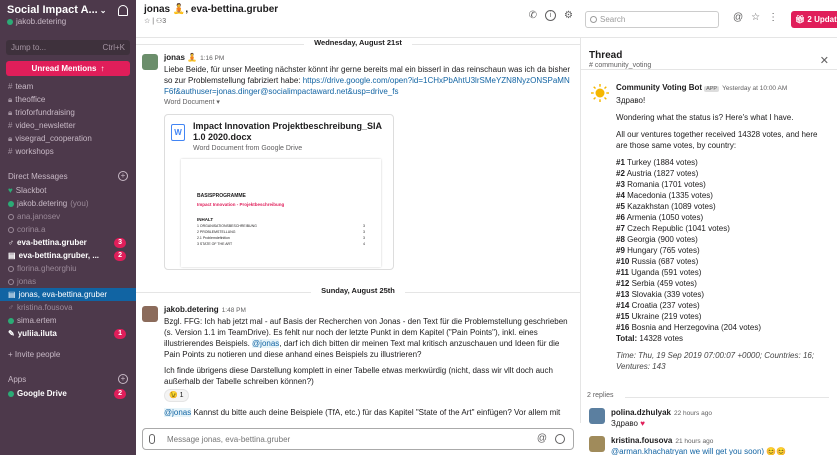 This screenshot has width=837, height=455. Describe the element at coordinates (68, 242) in the screenshot. I see `dm-eva-bettina-gruber: ♂ eva-bettina.gruber 3` at that location.